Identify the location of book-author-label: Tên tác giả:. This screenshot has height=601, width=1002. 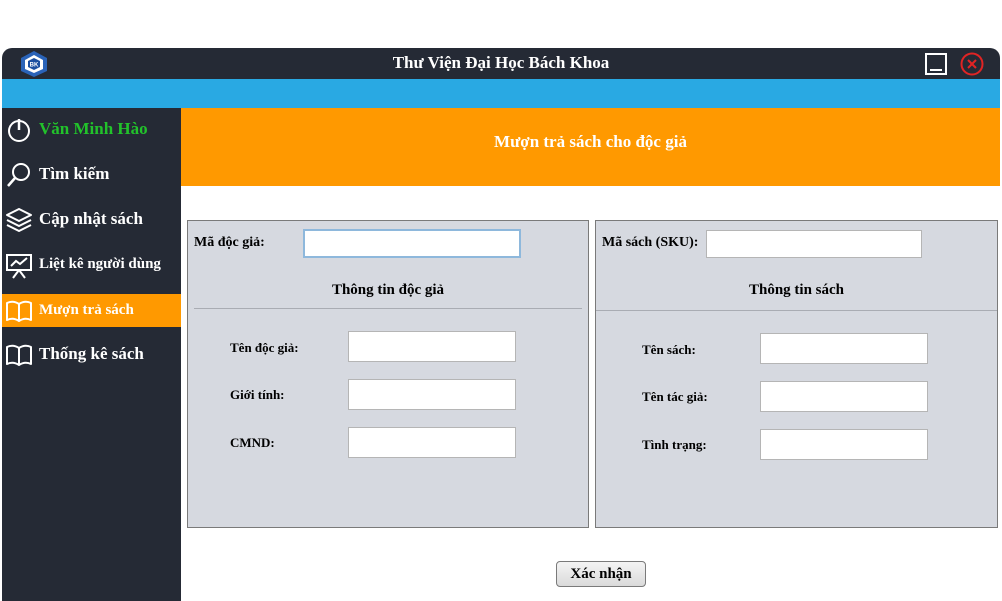
(675, 396).